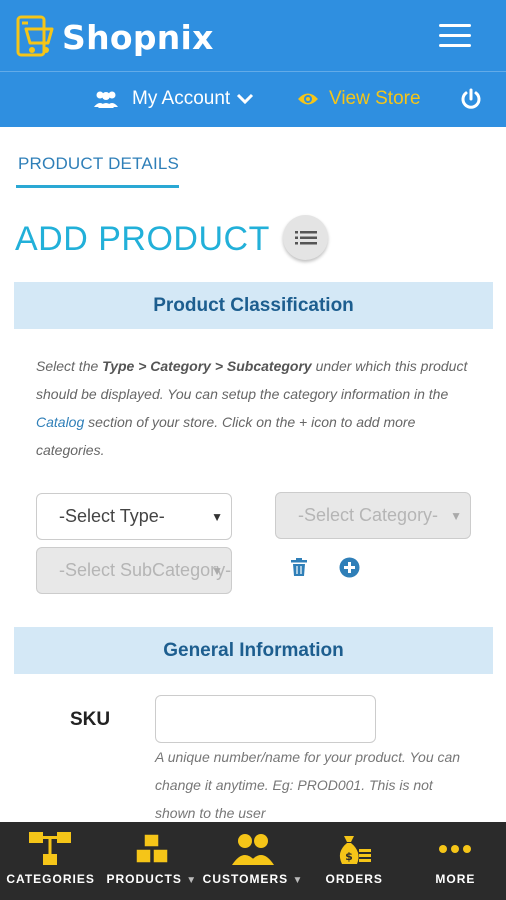 The width and height of the screenshot is (506, 900). I want to click on product-classification-heading: Product Classification, so click(253, 305).